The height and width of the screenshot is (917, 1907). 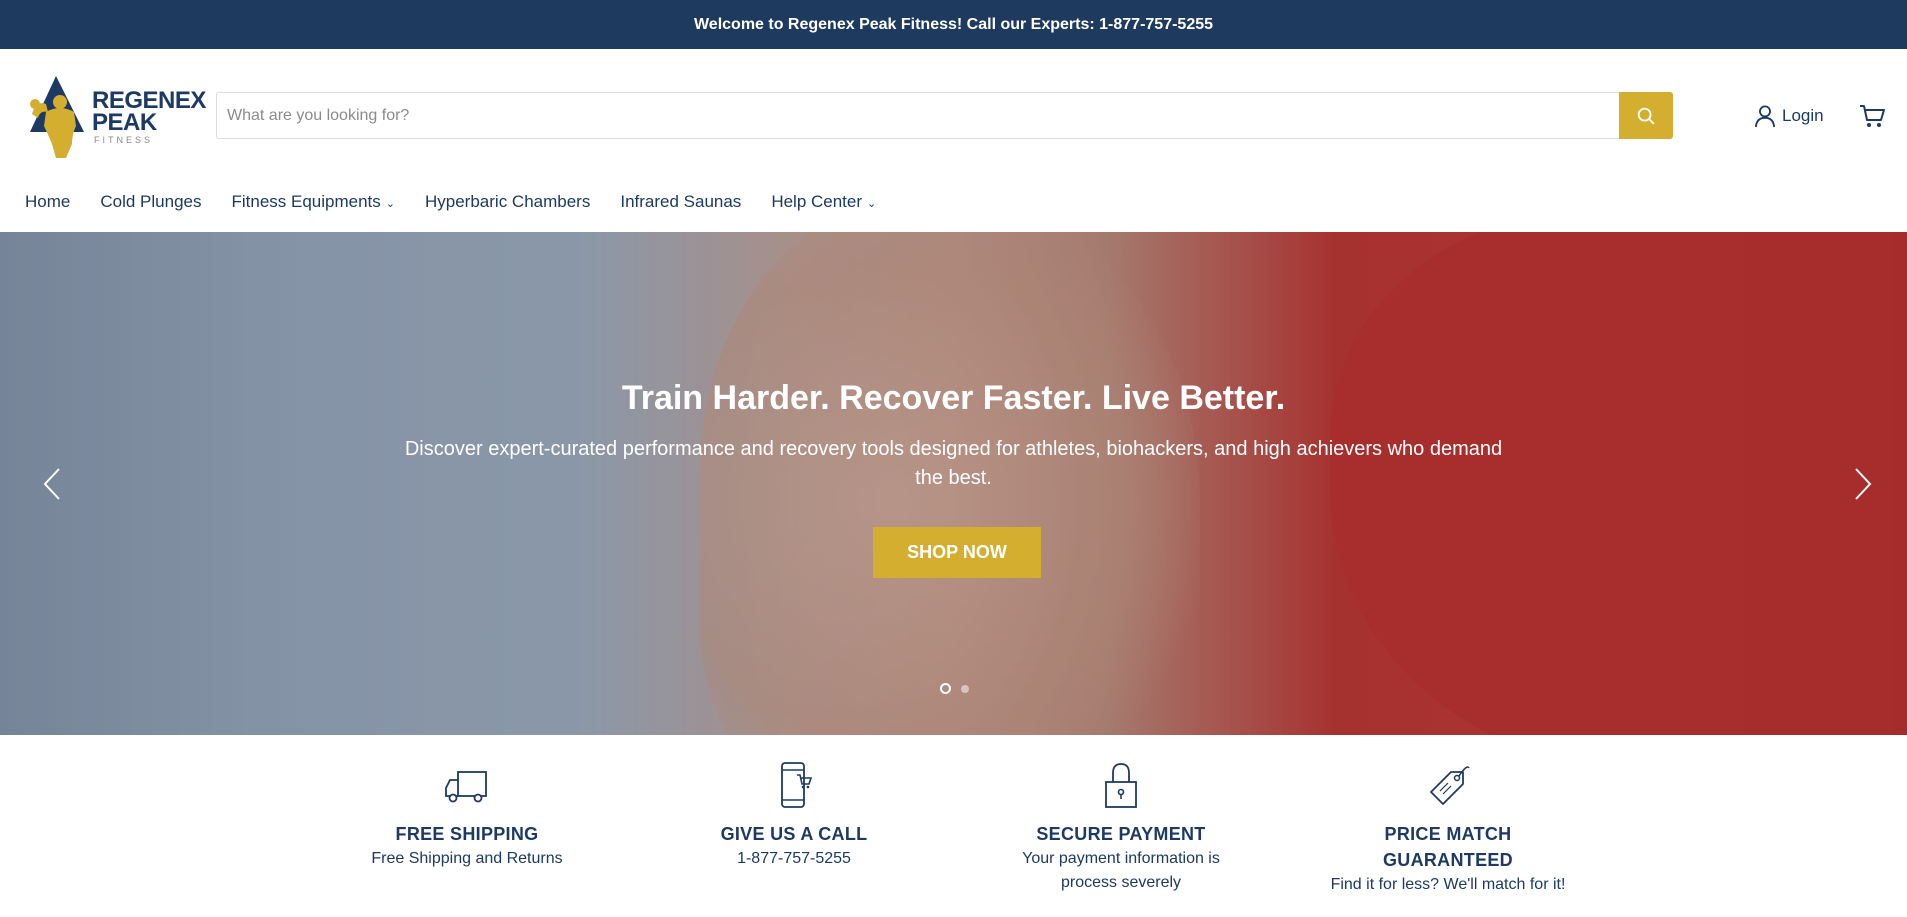 I want to click on search-input, so click(x=918, y=115).